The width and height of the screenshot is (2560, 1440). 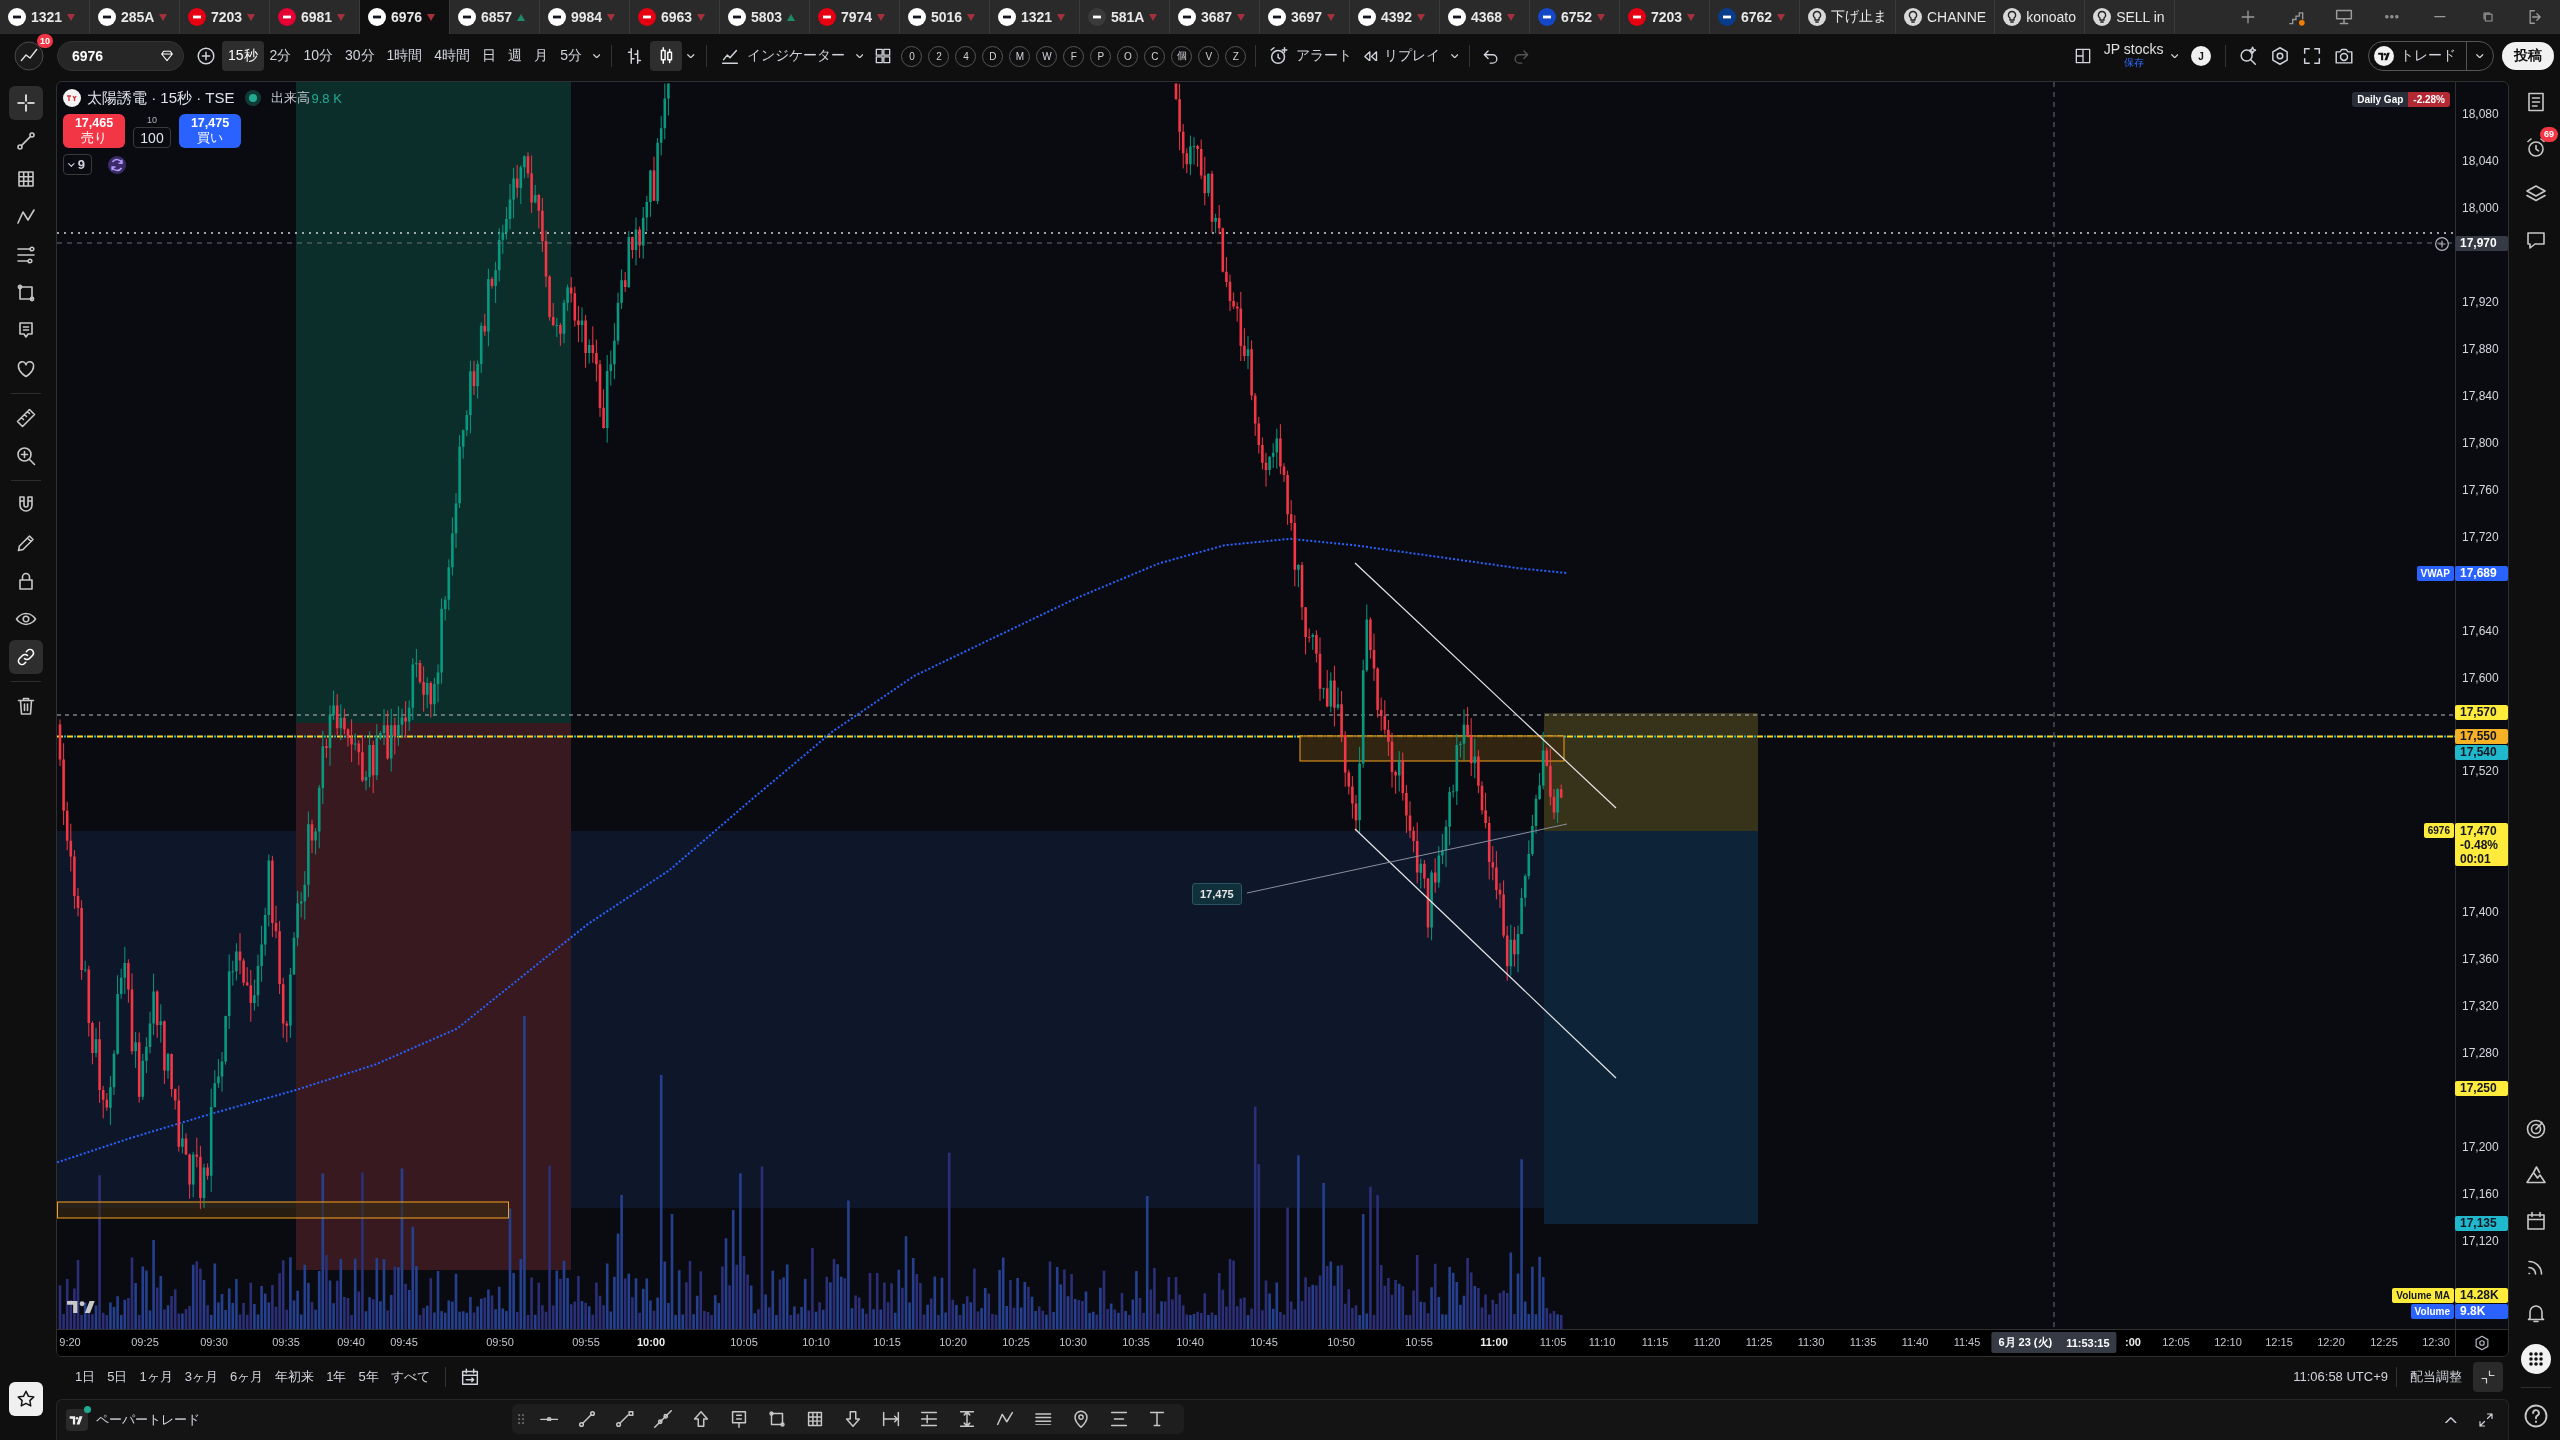 What do you see at coordinates (2429, 99) in the screenshot?
I see `daily-gap-value: -2.28%` at bounding box center [2429, 99].